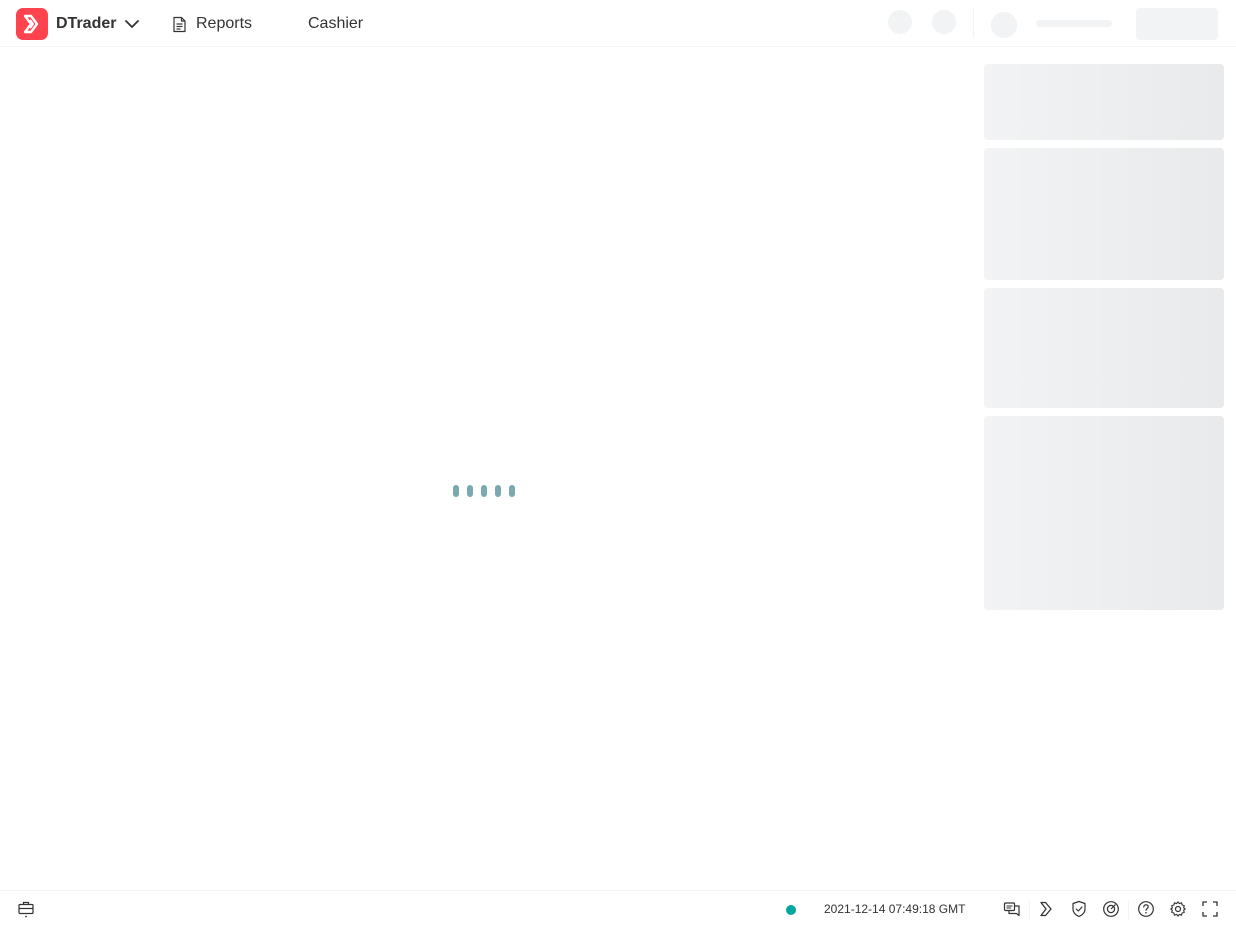  I want to click on purchase-placeholder, so click(1104, 513).